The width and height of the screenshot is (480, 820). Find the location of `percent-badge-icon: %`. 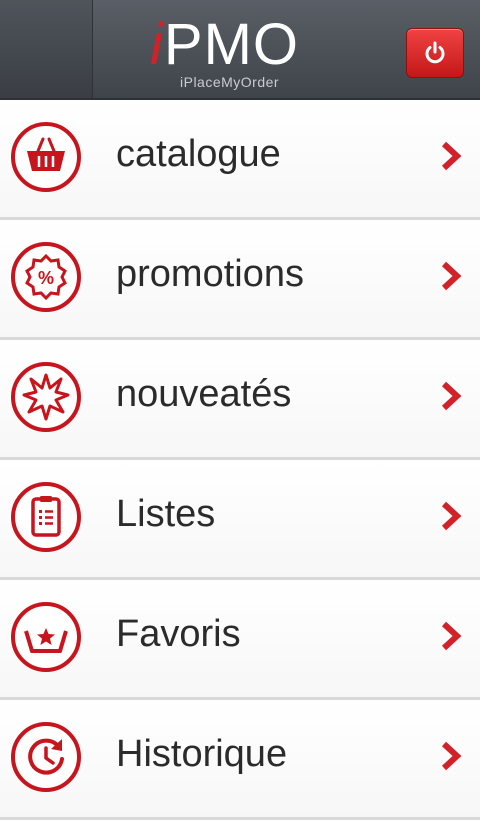

percent-badge-icon: % is located at coordinates (46, 277).